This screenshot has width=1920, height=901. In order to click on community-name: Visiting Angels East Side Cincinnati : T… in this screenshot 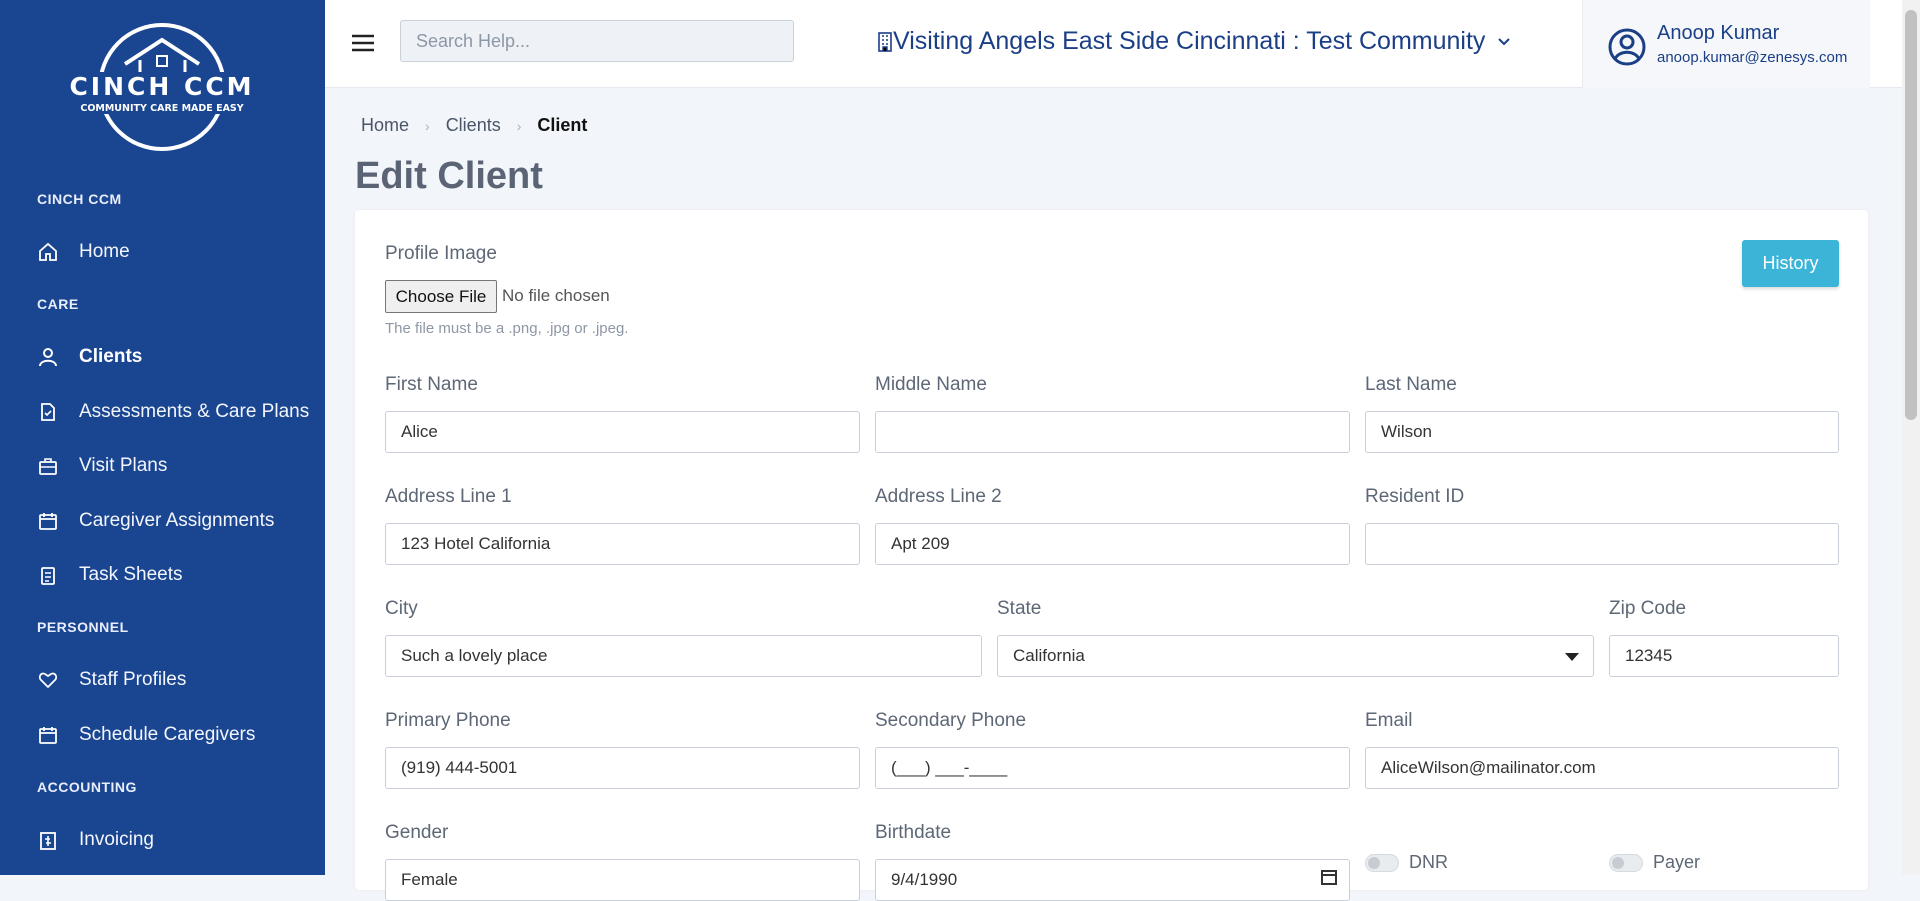, I will do `click(1189, 41)`.